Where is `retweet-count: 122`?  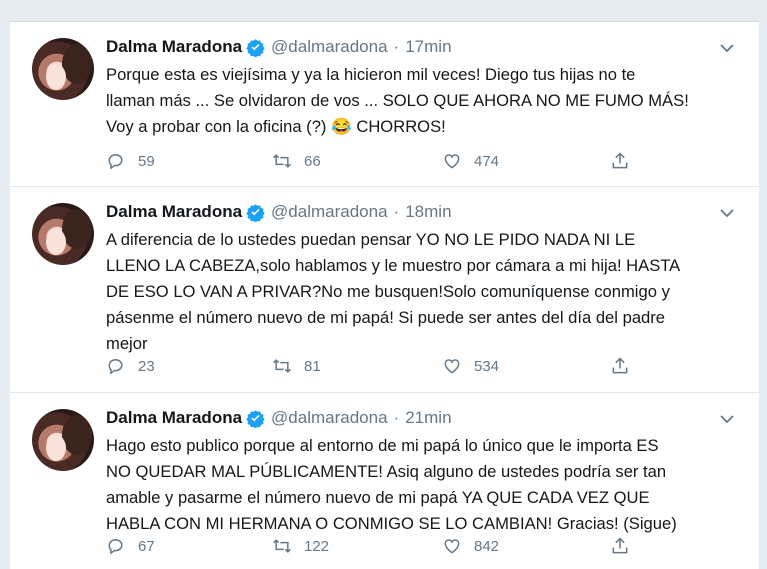 retweet-count: 122 is located at coordinates (317, 546).